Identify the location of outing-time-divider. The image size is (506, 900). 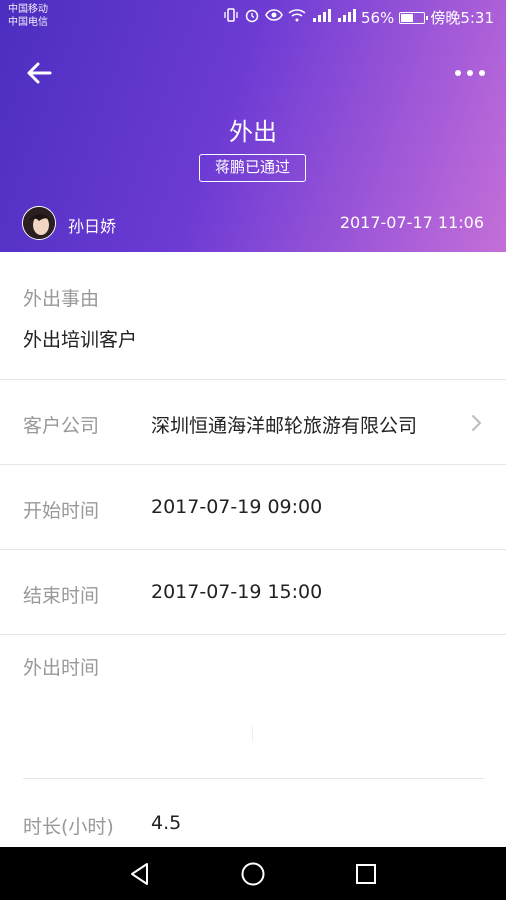
(252, 734).